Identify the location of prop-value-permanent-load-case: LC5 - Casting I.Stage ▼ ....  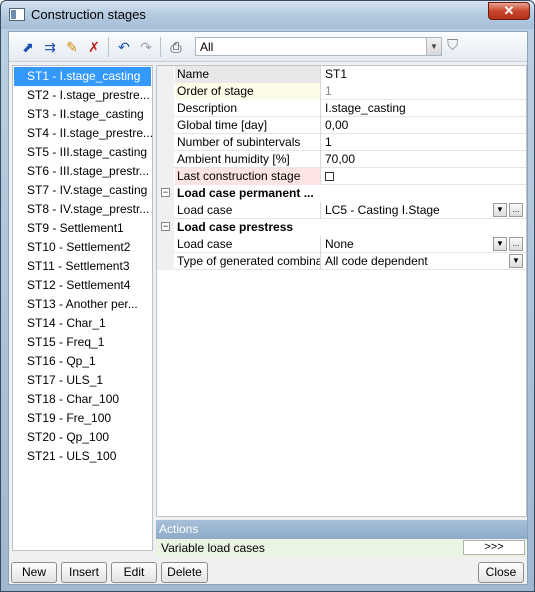
(424, 210).